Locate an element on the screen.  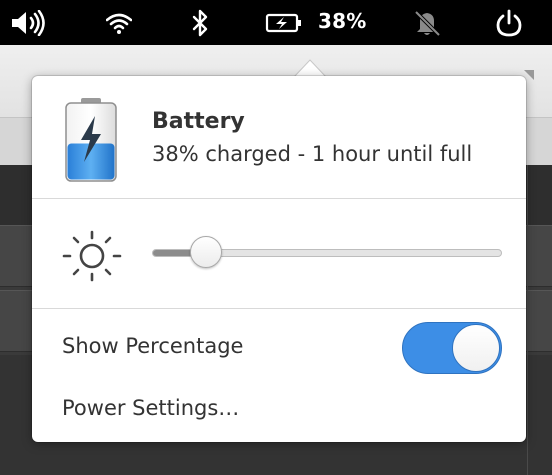
battery-status-text: 38% charged - 1 hour until full is located at coordinates (312, 154).